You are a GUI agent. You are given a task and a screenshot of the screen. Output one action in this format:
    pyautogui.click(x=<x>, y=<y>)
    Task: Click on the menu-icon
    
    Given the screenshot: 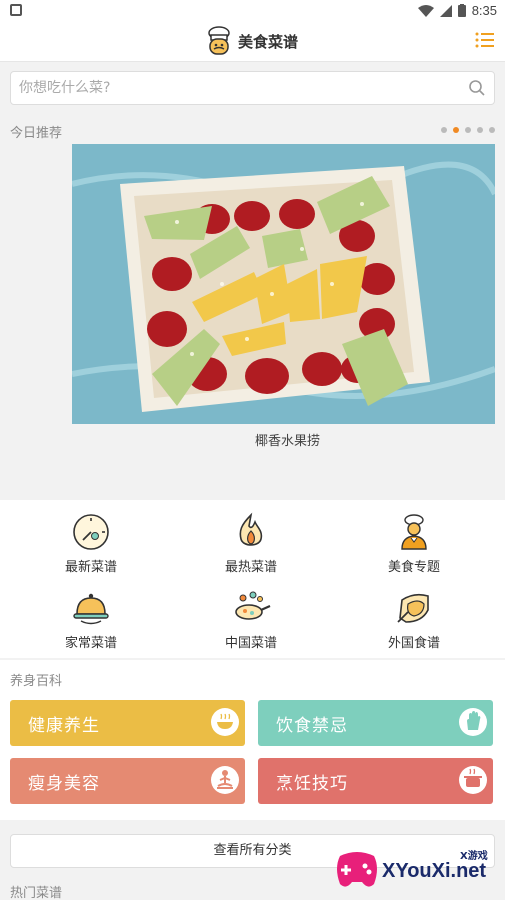 What is the action you would take?
    pyautogui.click(x=485, y=40)
    